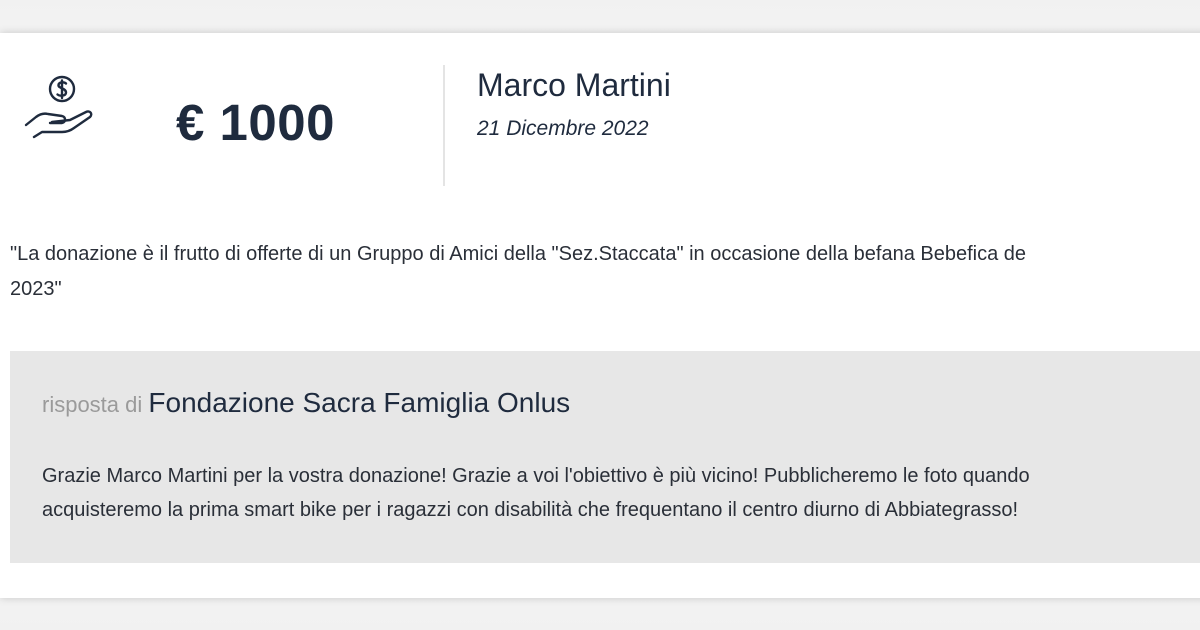  I want to click on reply-prefix: risposta di, so click(95, 404).